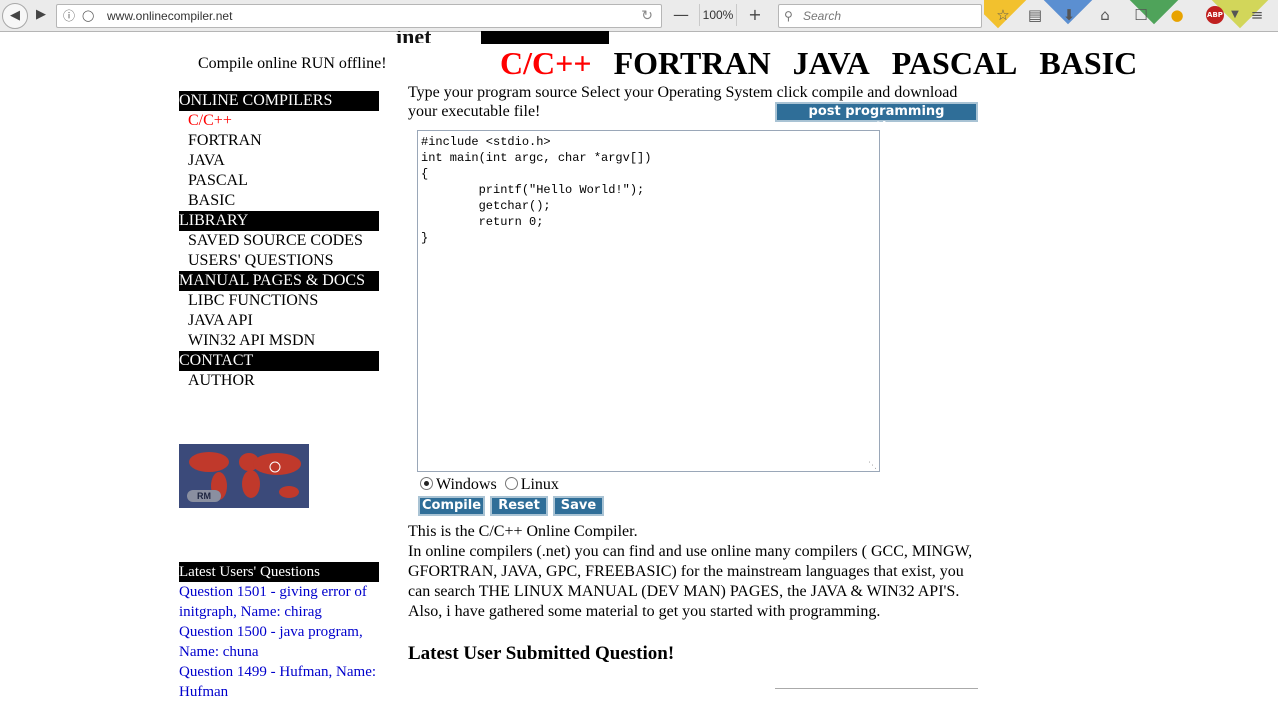  Describe the element at coordinates (279, 261) in the screenshot. I see `sidebar-link: USERS' QUESTIONS` at that location.